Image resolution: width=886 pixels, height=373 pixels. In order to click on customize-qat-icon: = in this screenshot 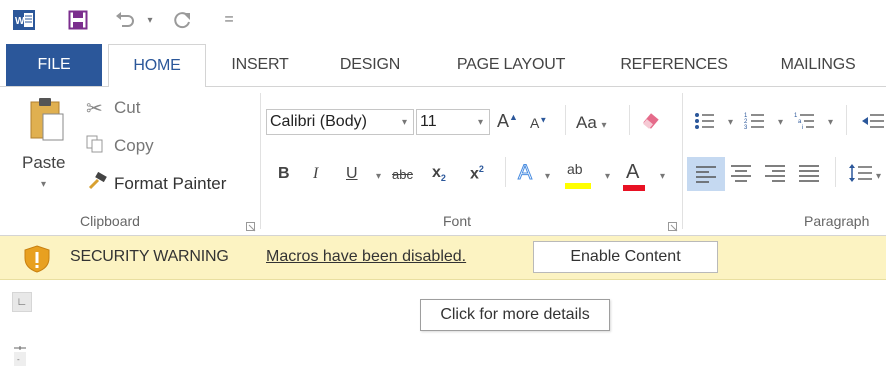, I will do `click(229, 20)`.